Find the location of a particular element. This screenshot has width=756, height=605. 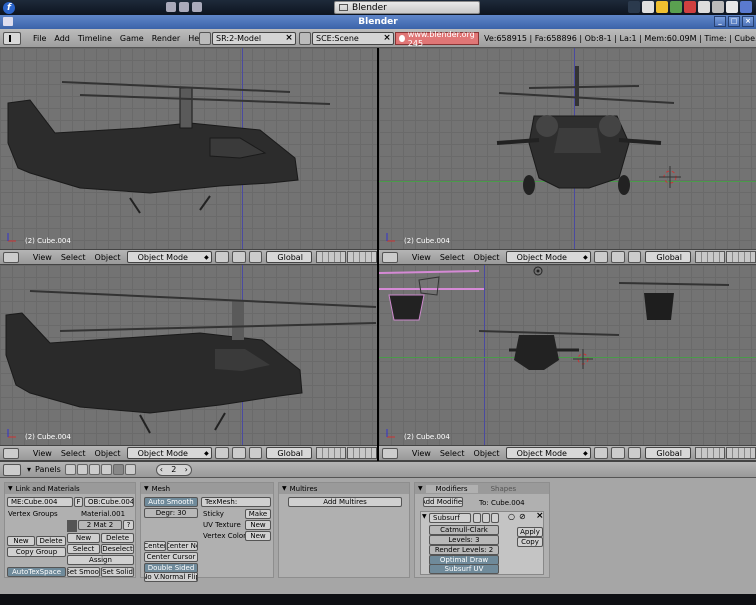

panels-menu: Panels is located at coordinates (48, 469).